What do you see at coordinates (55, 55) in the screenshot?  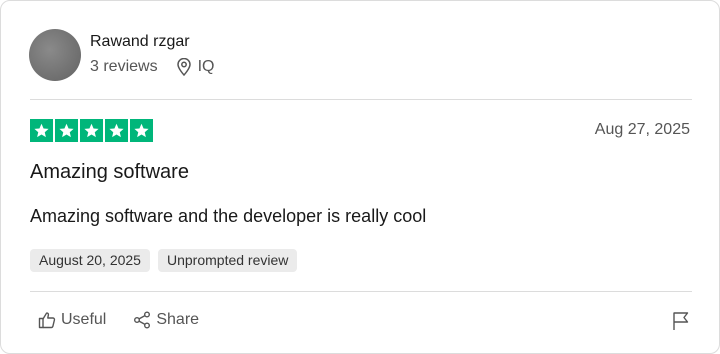 I see `avatar` at bounding box center [55, 55].